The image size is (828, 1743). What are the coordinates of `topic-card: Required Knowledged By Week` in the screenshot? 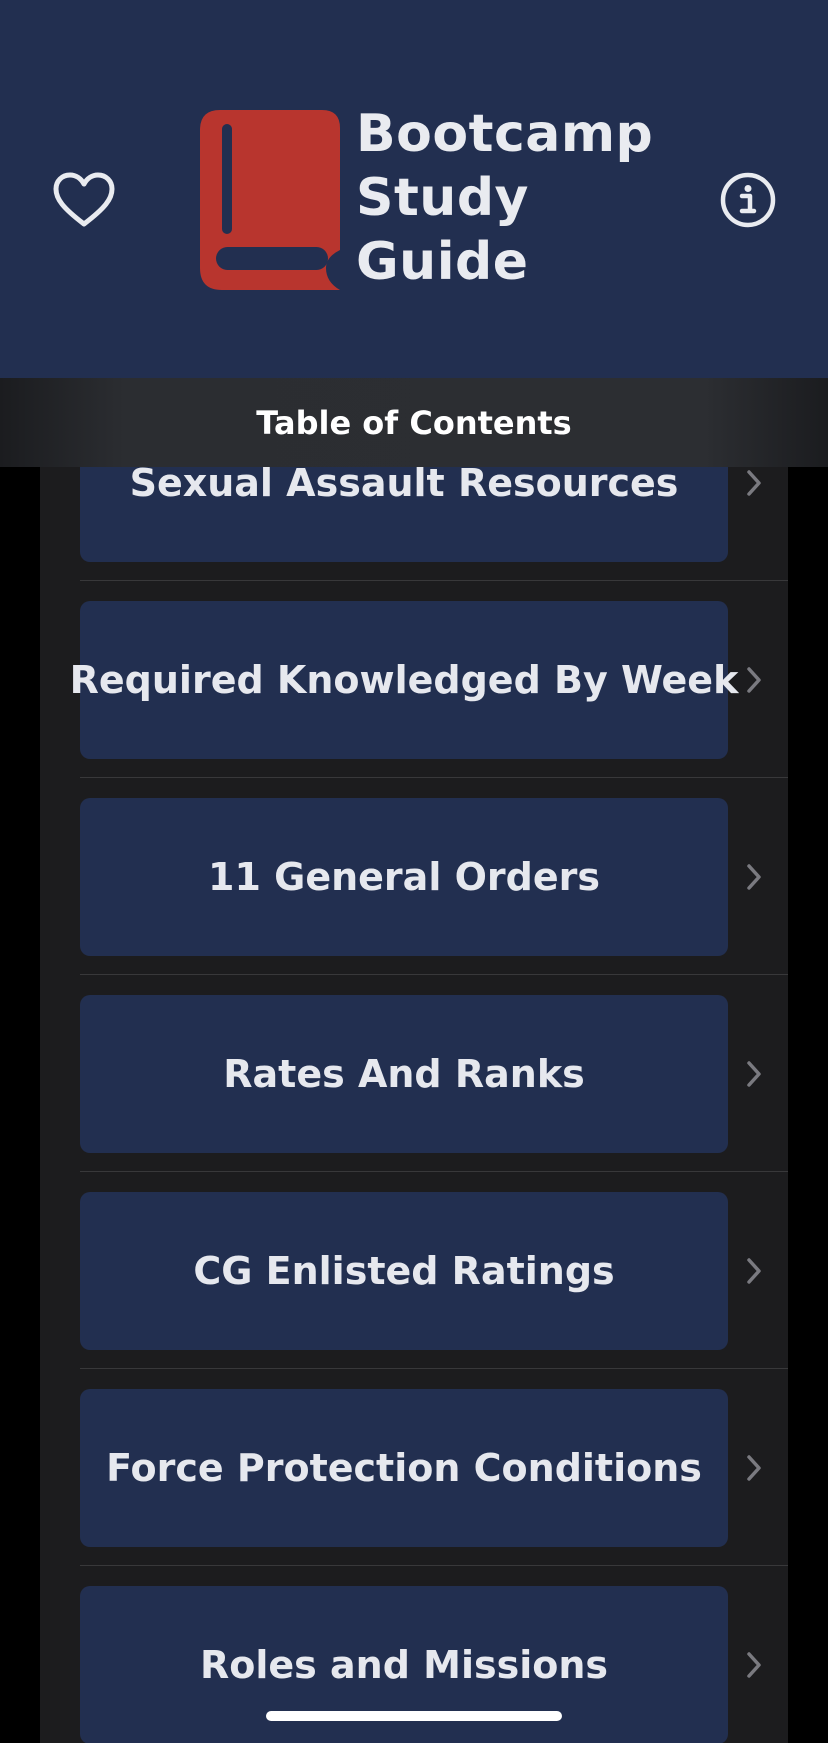 It's located at (404, 680).